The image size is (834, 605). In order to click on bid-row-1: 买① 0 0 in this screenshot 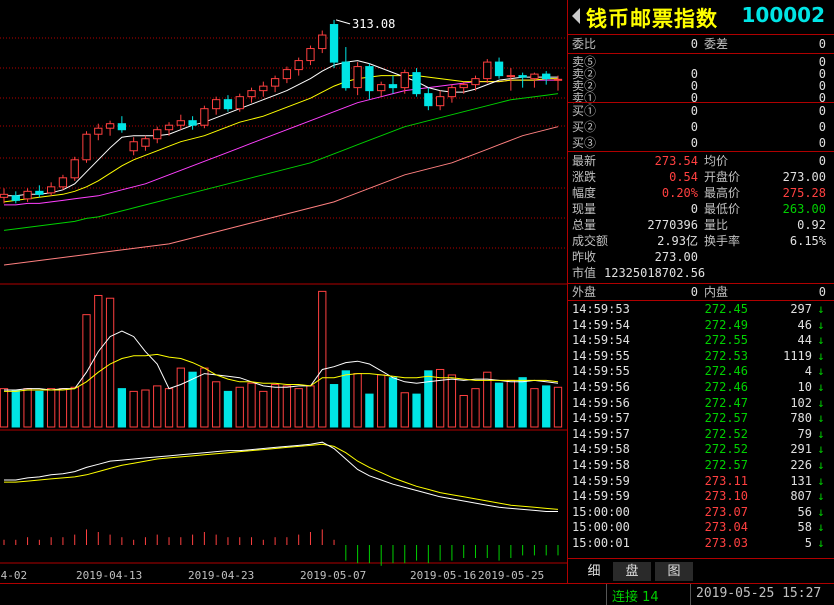, I will do `click(699, 111)`.